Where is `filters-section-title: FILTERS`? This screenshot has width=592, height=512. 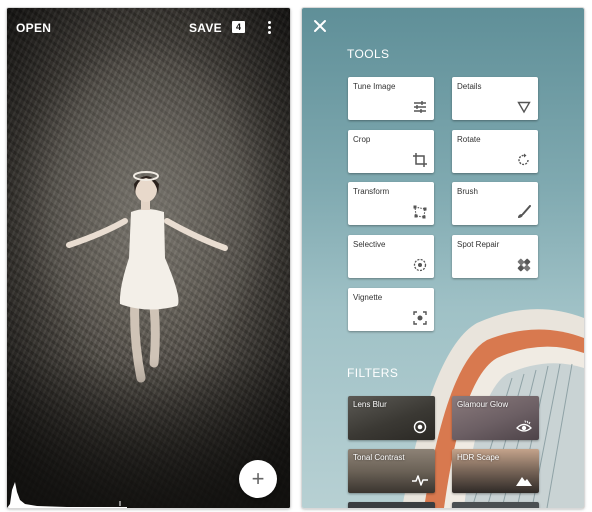
filters-section-title: FILTERS is located at coordinates (373, 373).